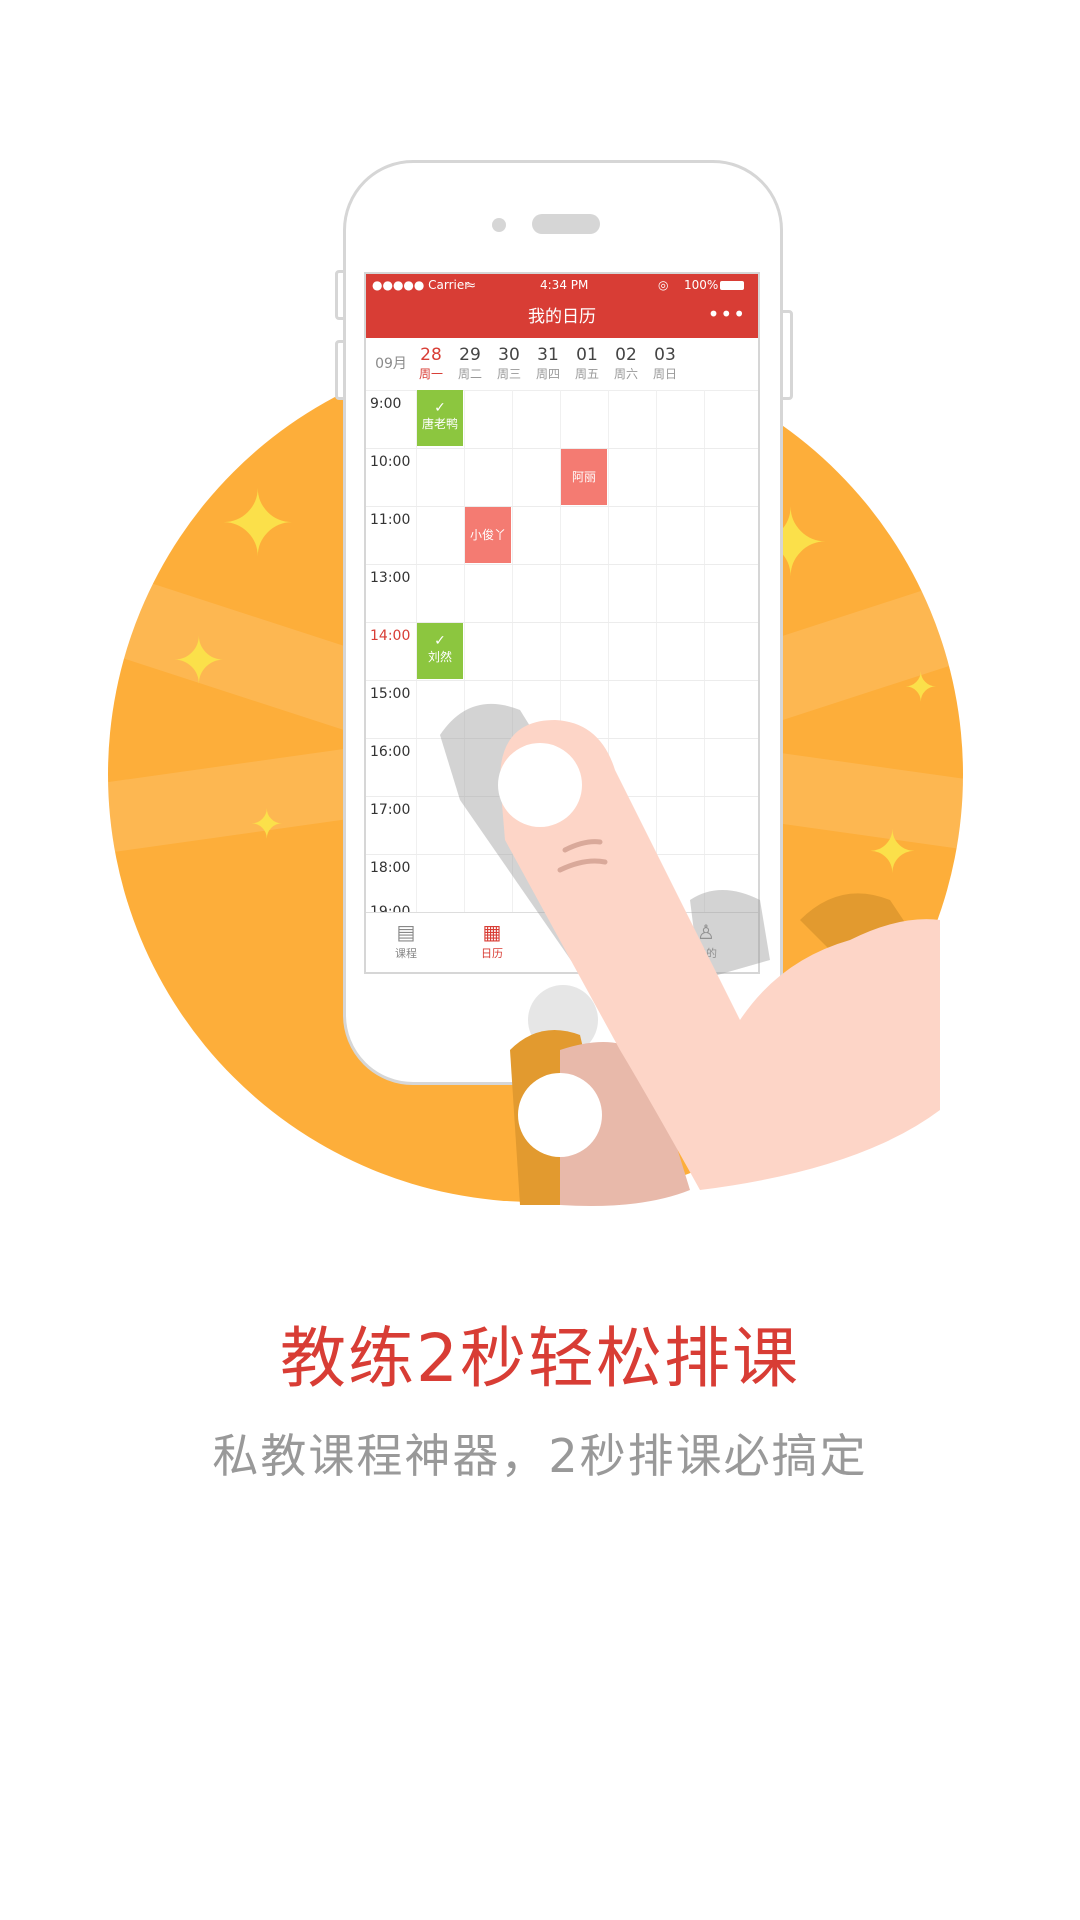 This screenshot has width=1080, height=1920. What do you see at coordinates (471, 285) in the screenshot?
I see `wifi-icon: ≈` at bounding box center [471, 285].